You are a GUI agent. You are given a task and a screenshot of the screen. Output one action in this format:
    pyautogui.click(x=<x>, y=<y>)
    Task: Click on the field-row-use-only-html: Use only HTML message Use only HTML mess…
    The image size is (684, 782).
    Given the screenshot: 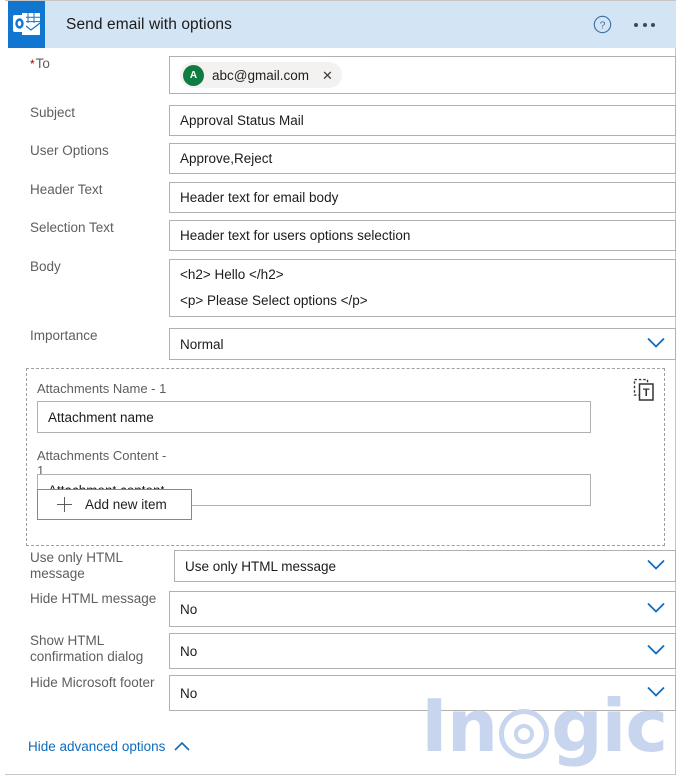 What is the action you would take?
    pyautogui.click(x=345, y=566)
    